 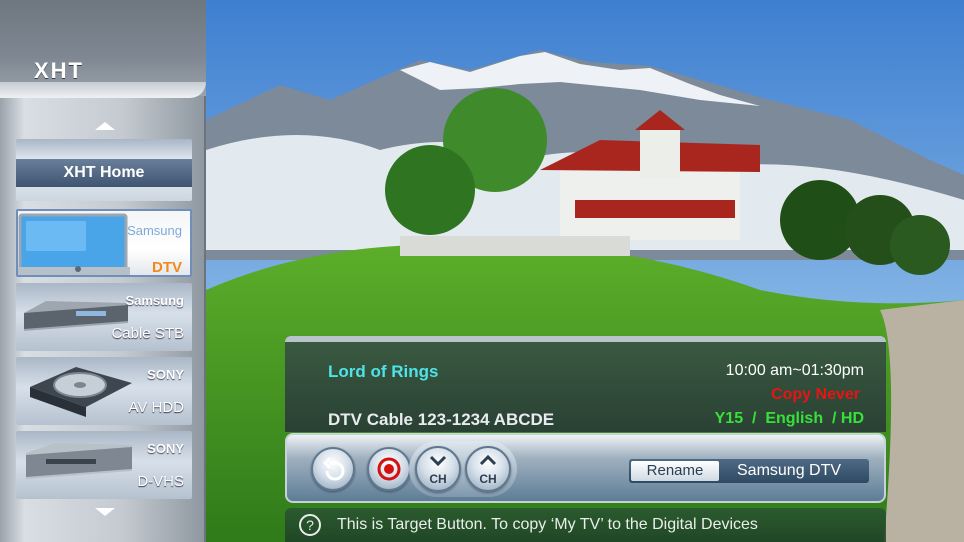 I want to click on back-arrow-icon, so click(x=333, y=468).